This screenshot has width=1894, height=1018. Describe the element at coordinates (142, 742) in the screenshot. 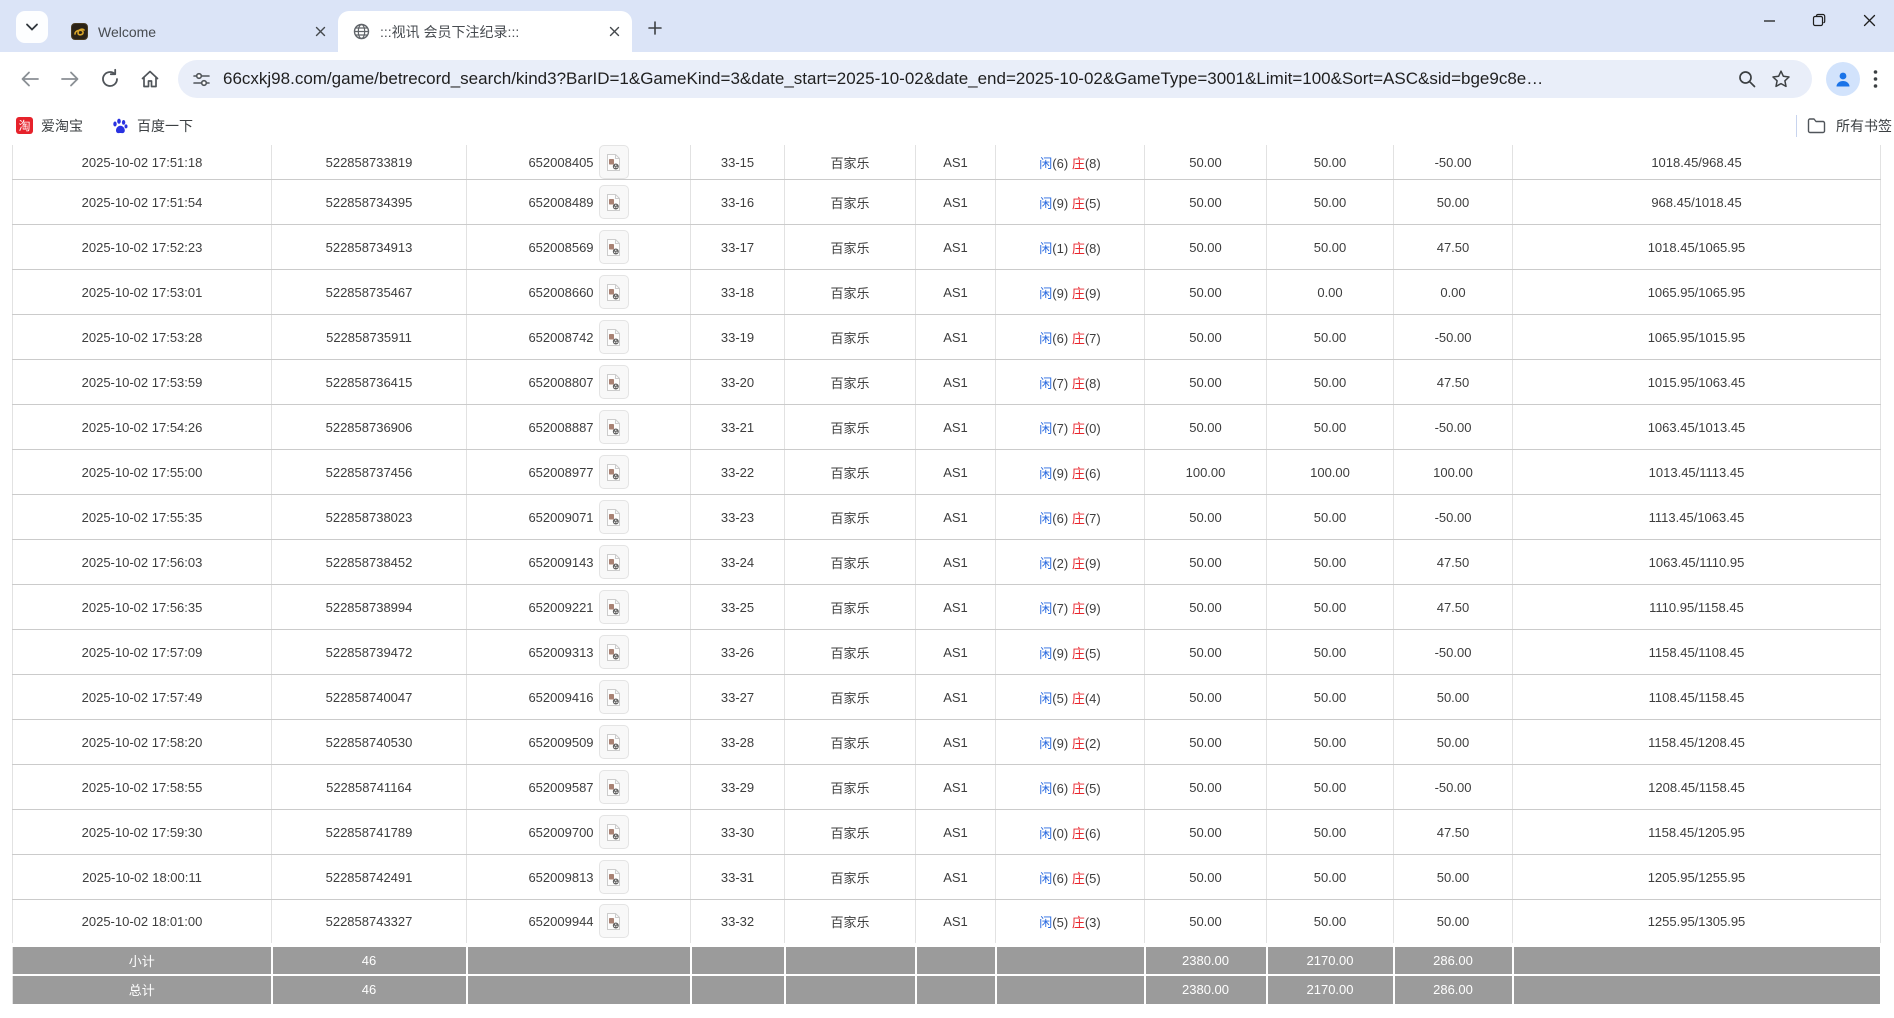

I see `cell-time: 2025-10-02 17:58:20` at that location.